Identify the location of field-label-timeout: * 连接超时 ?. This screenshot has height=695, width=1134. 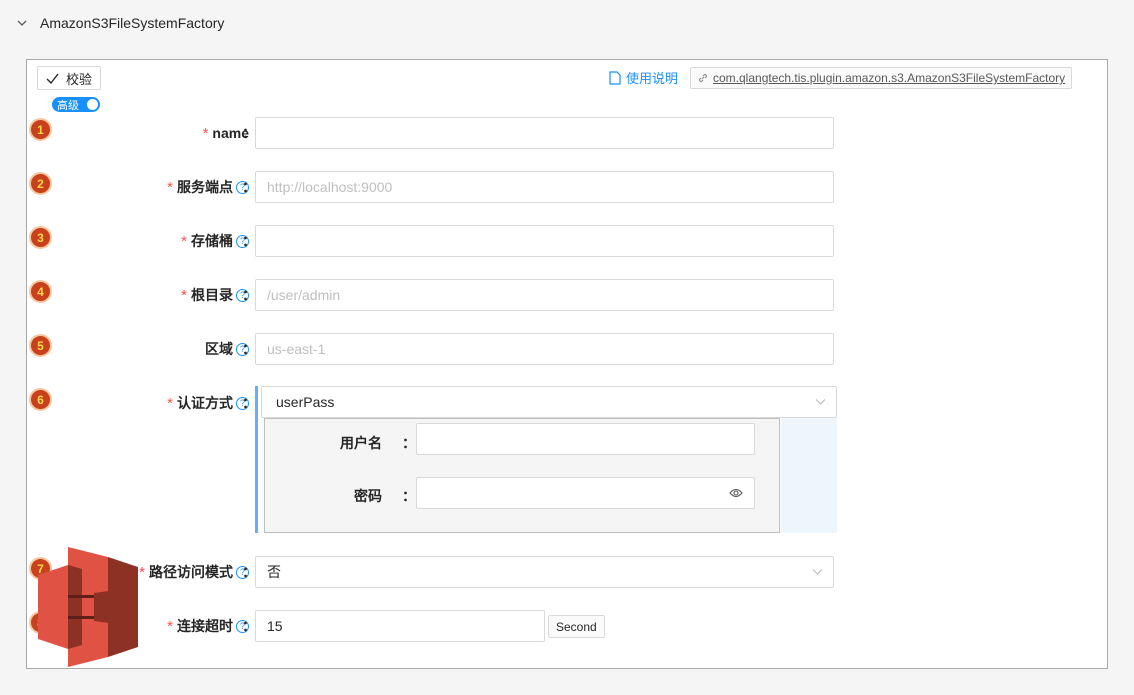
(208, 626).